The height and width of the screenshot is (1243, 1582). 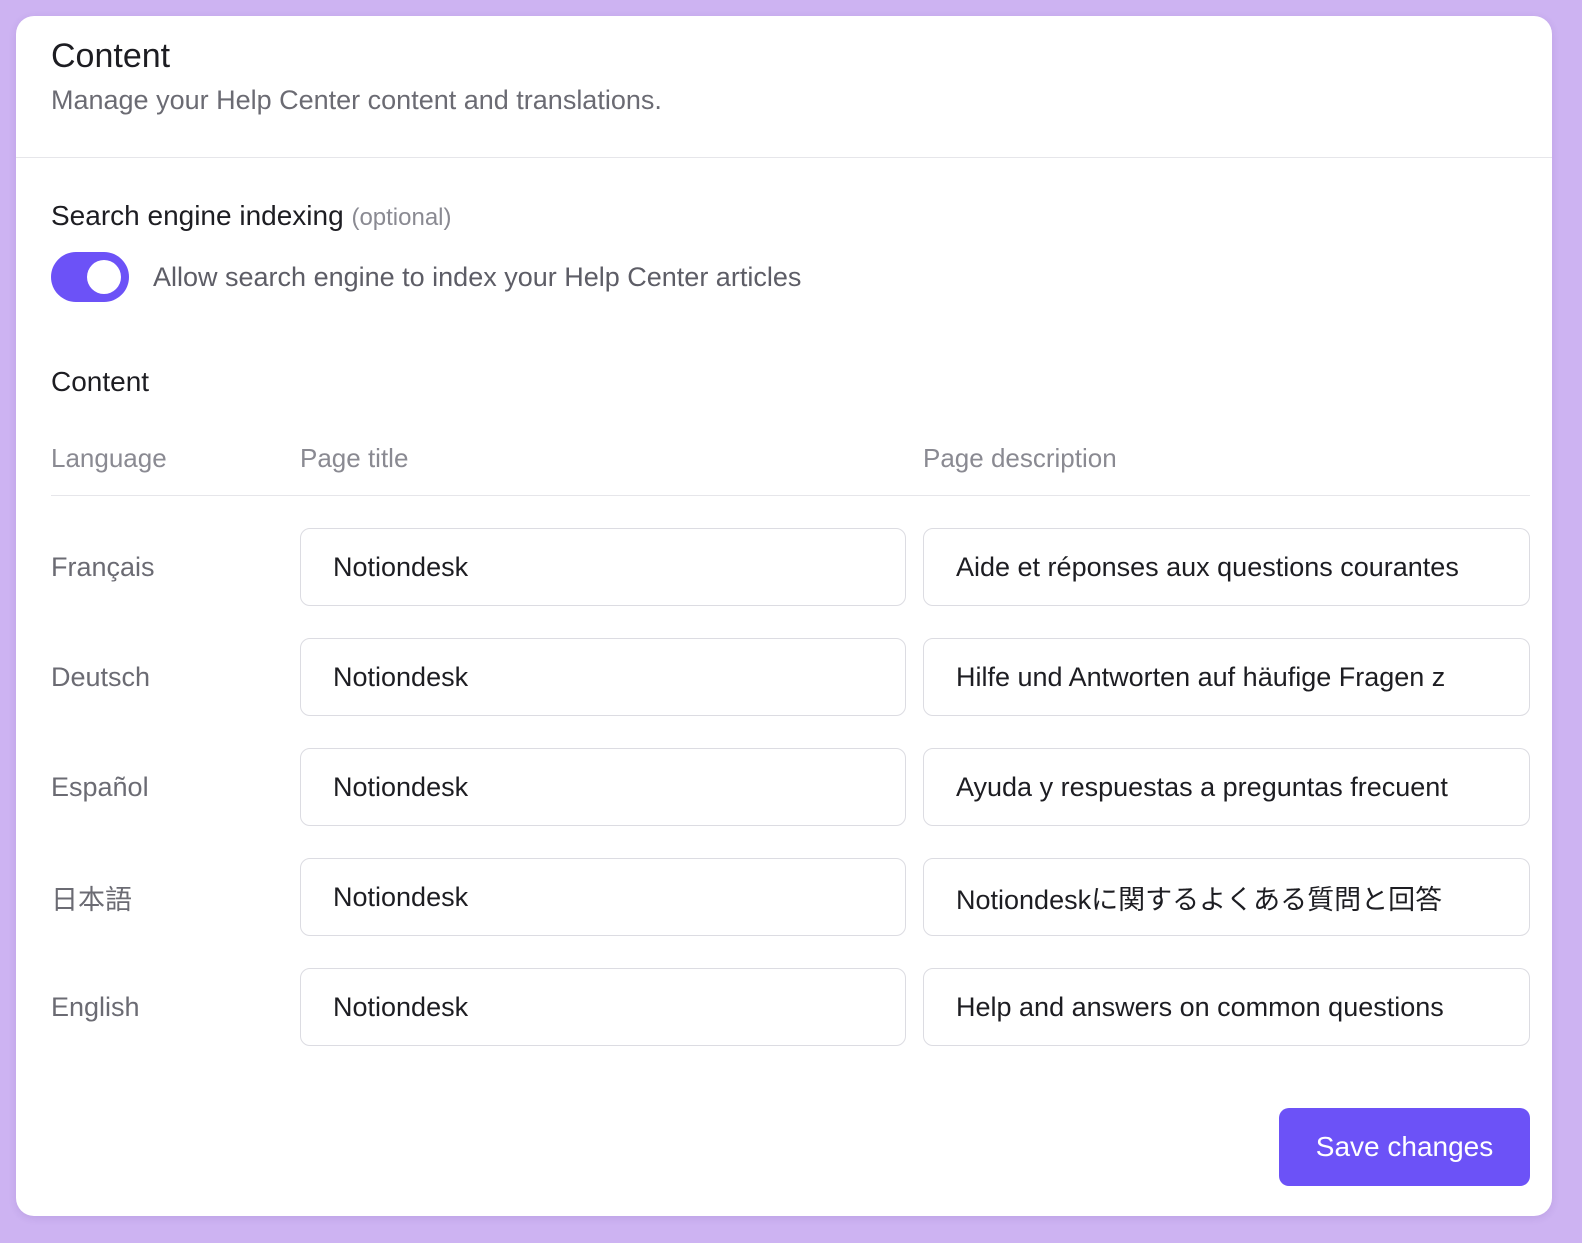 What do you see at coordinates (100, 381) in the screenshot?
I see `content-section-label: Content` at bounding box center [100, 381].